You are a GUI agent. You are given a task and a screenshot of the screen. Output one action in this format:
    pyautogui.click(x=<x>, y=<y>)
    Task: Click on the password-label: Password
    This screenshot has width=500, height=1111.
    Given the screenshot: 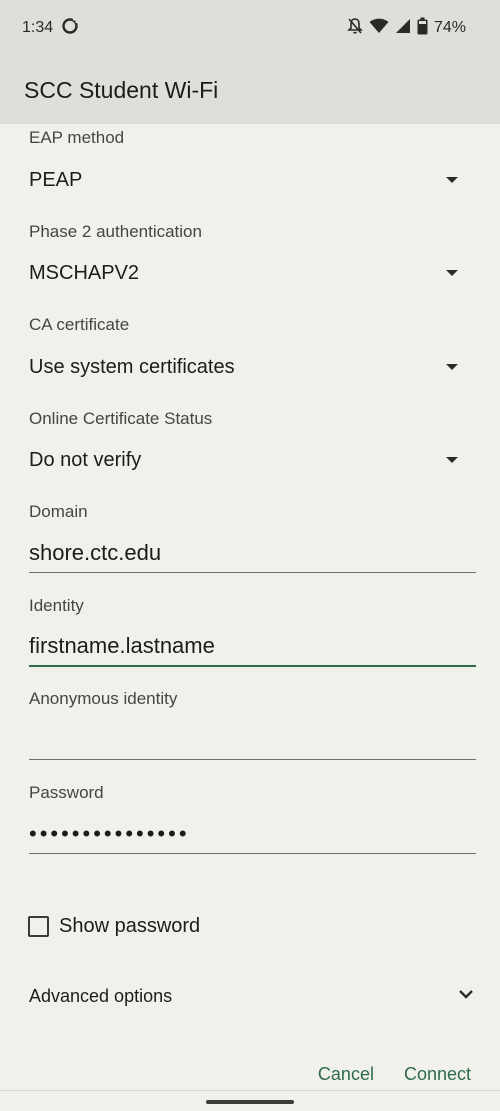 What is the action you would take?
    pyautogui.click(x=66, y=792)
    